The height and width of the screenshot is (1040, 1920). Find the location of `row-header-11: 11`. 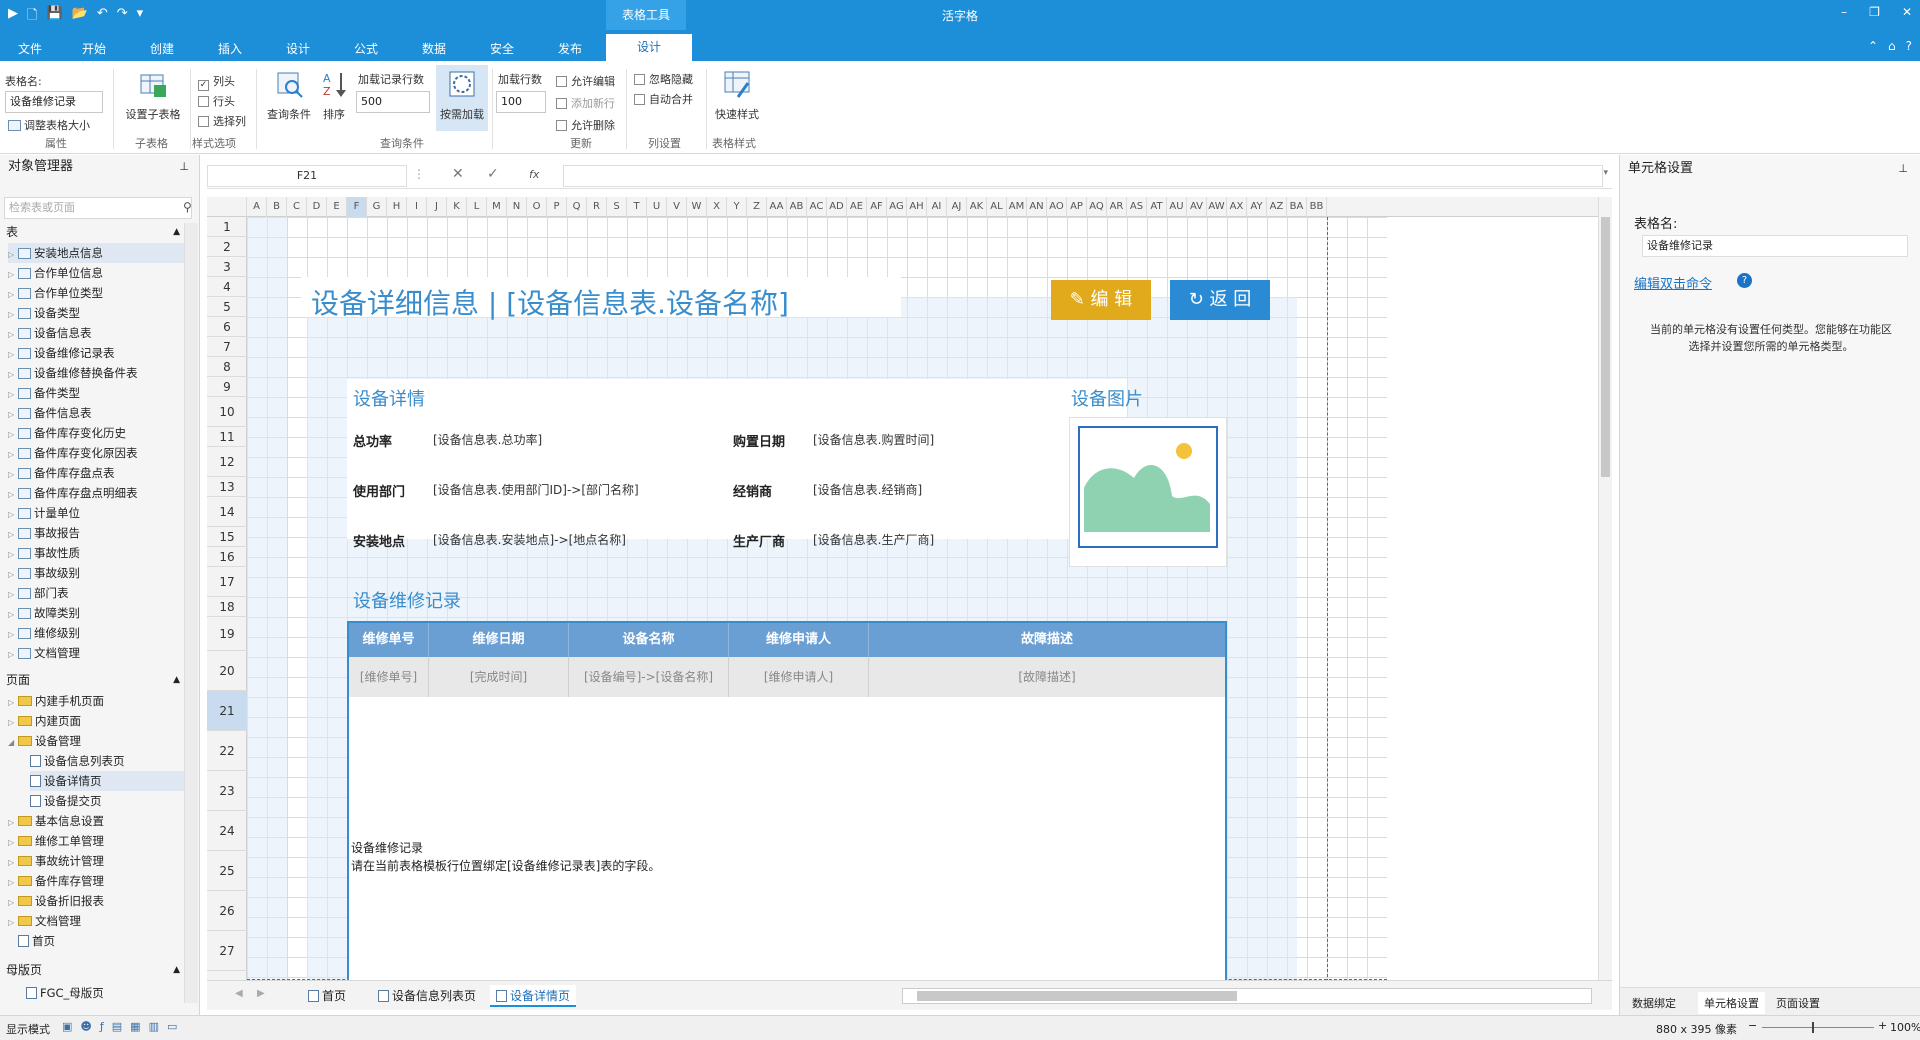

row-header-11: 11 is located at coordinates (227, 437).